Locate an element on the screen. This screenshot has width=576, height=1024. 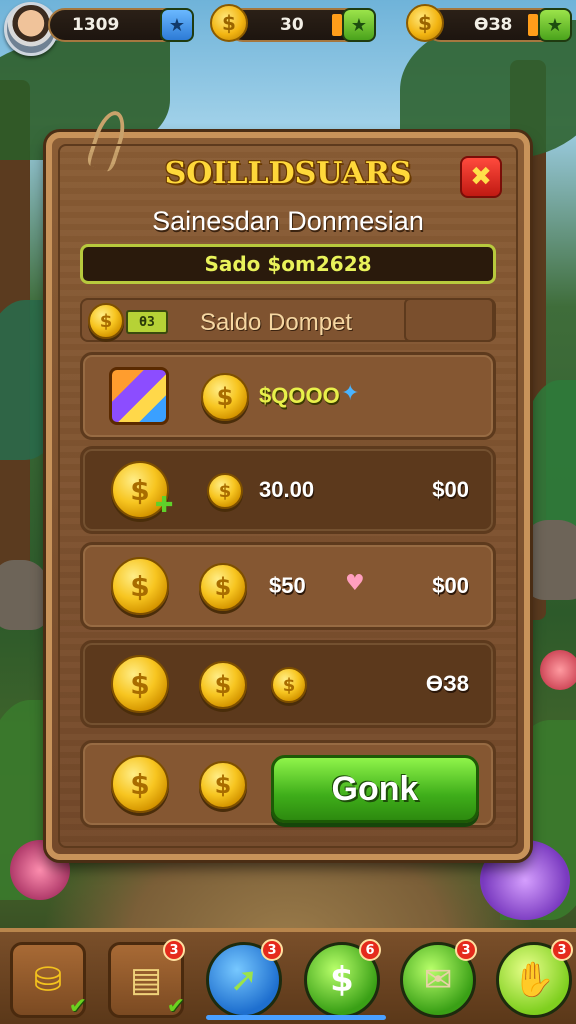
coin-stack-button: ⛁ ✔ is located at coordinates (48, 980).